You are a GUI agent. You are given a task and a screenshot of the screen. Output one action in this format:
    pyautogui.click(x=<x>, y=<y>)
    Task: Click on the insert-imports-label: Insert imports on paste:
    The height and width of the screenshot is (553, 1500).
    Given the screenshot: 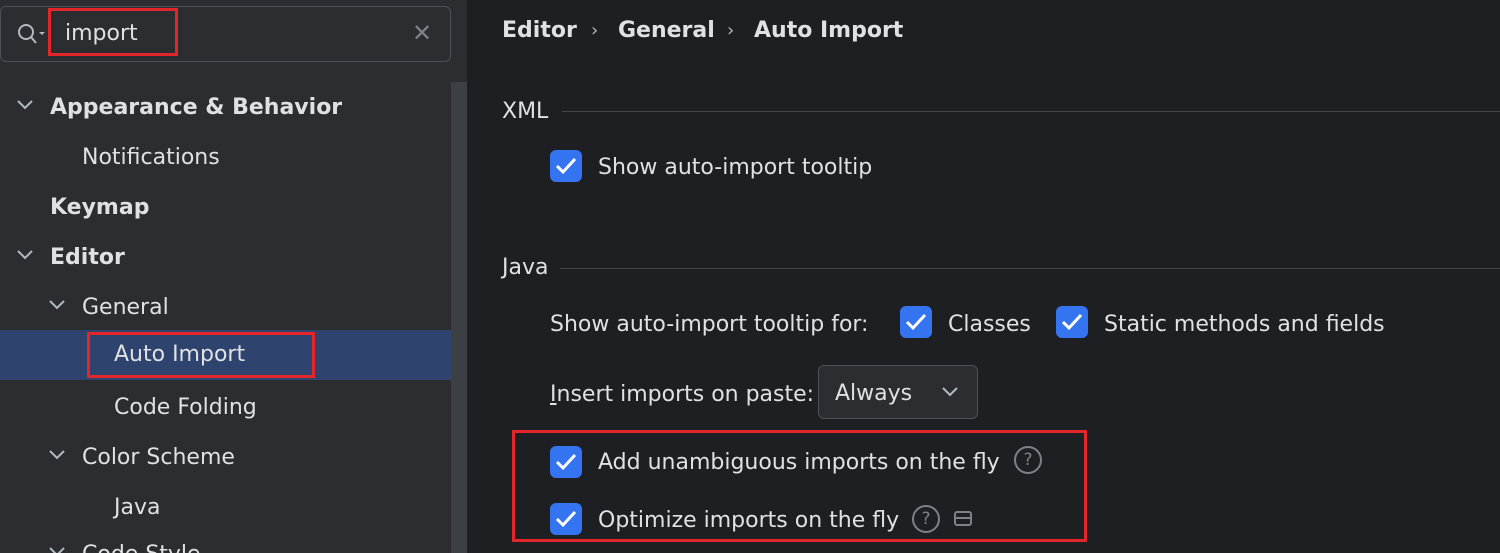 What is the action you would take?
    pyautogui.click(x=682, y=394)
    